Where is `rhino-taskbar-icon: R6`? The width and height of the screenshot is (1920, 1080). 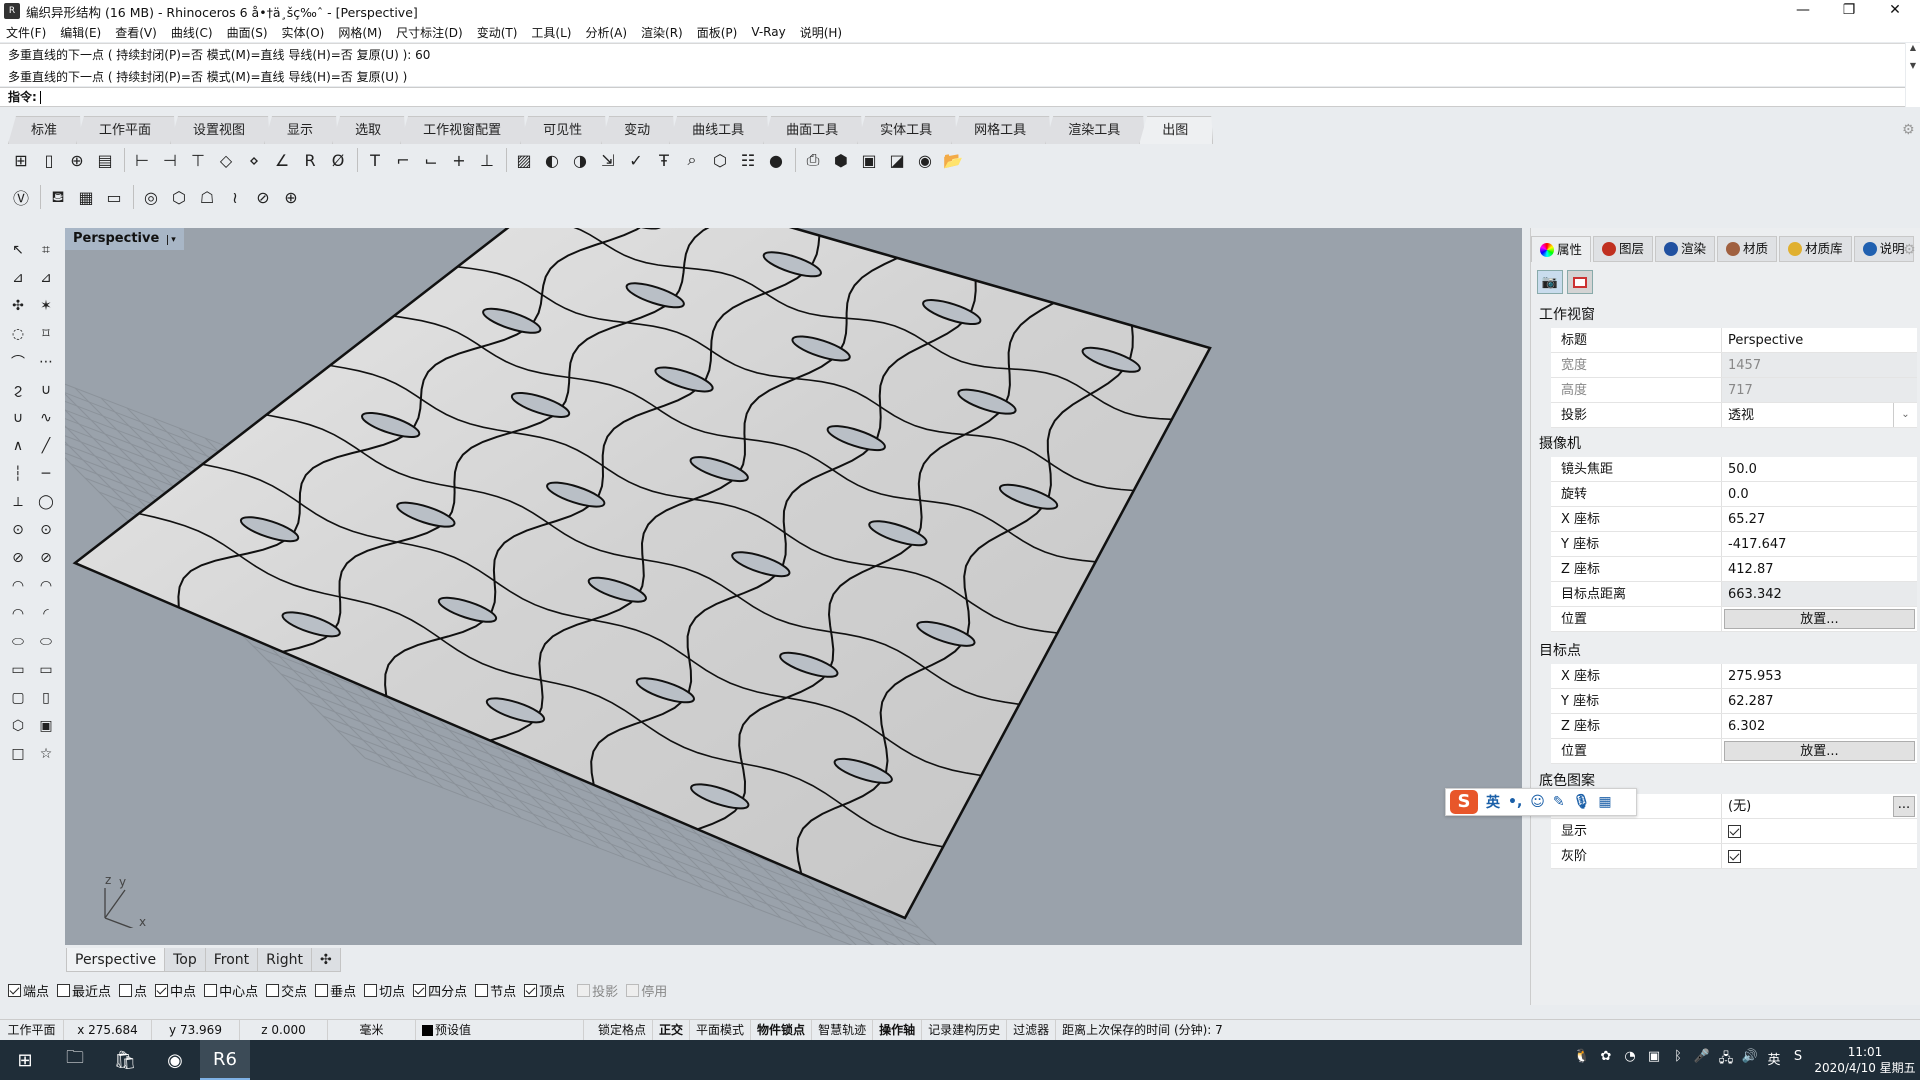
rhino-taskbar-icon: R6 is located at coordinates (225, 1060).